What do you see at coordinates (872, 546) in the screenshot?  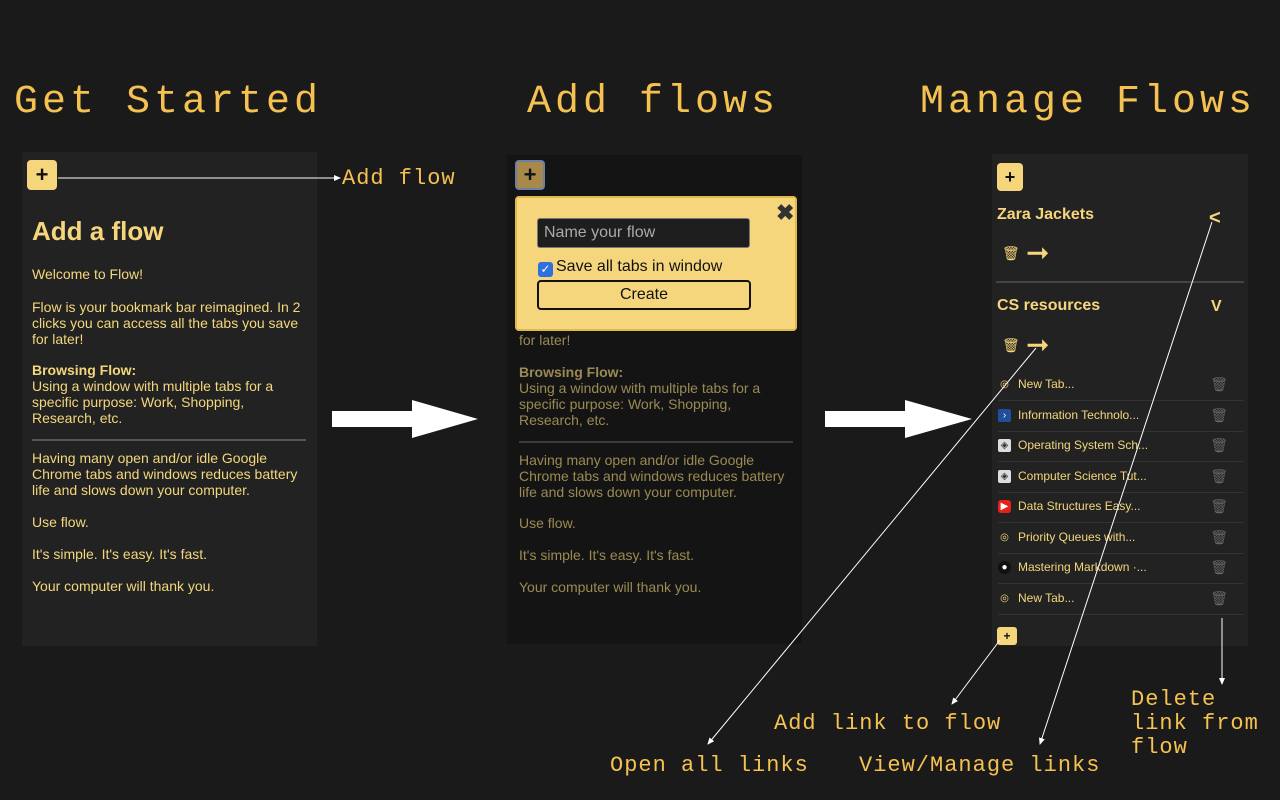 I see `open-all-pointer-line` at bounding box center [872, 546].